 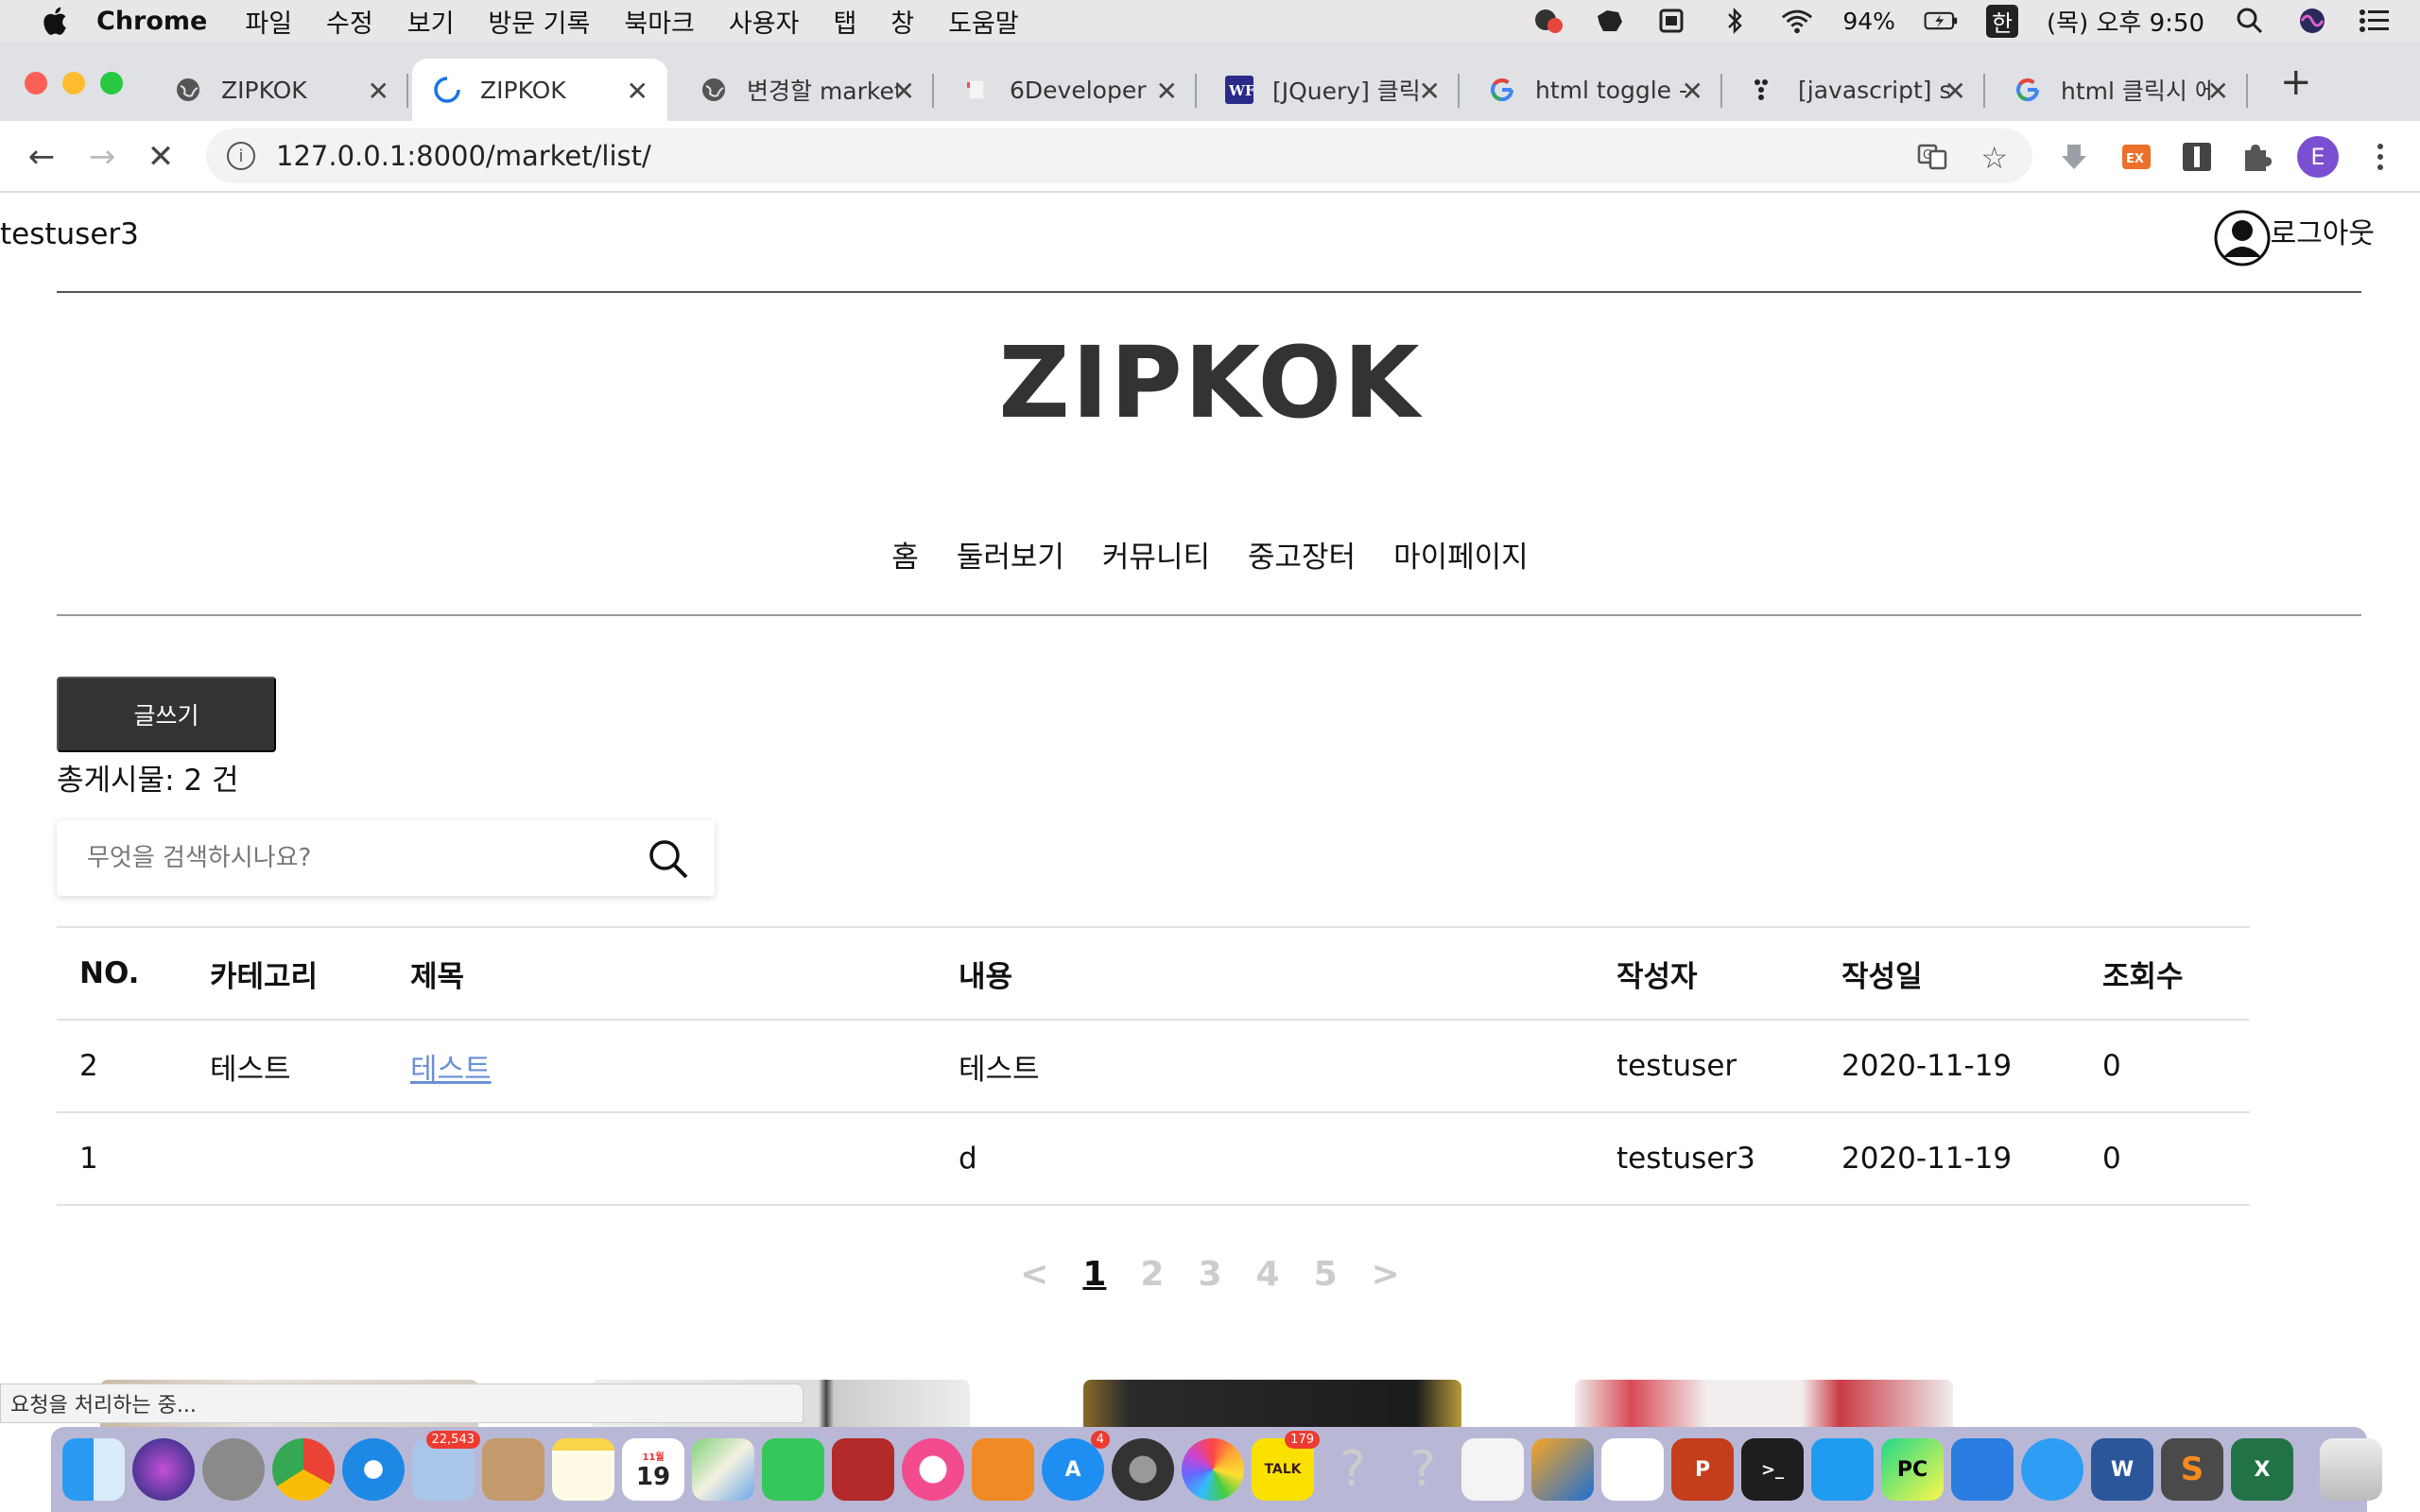 I want to click on tab-zipkok-1: ZIPKOK ✕, so click(x=280, y=90).